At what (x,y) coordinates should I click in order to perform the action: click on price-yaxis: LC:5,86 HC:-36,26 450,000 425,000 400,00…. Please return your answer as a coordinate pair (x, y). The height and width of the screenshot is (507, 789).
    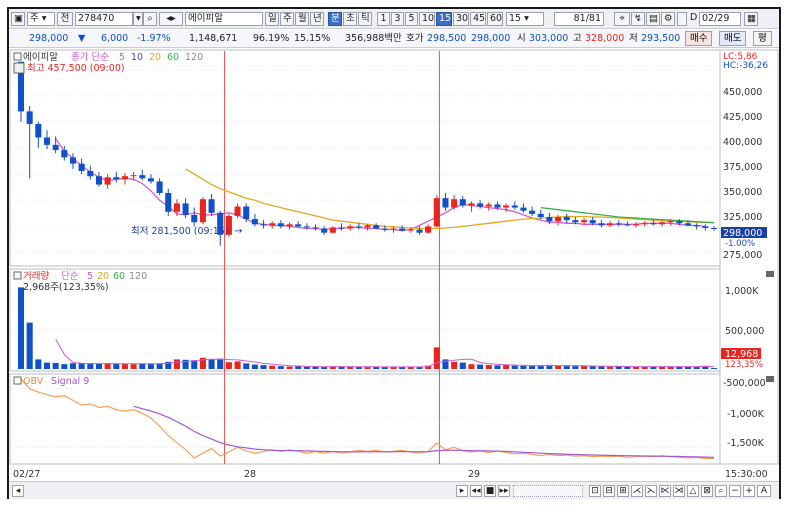
    Looking at the image, I should click on (744, 156).